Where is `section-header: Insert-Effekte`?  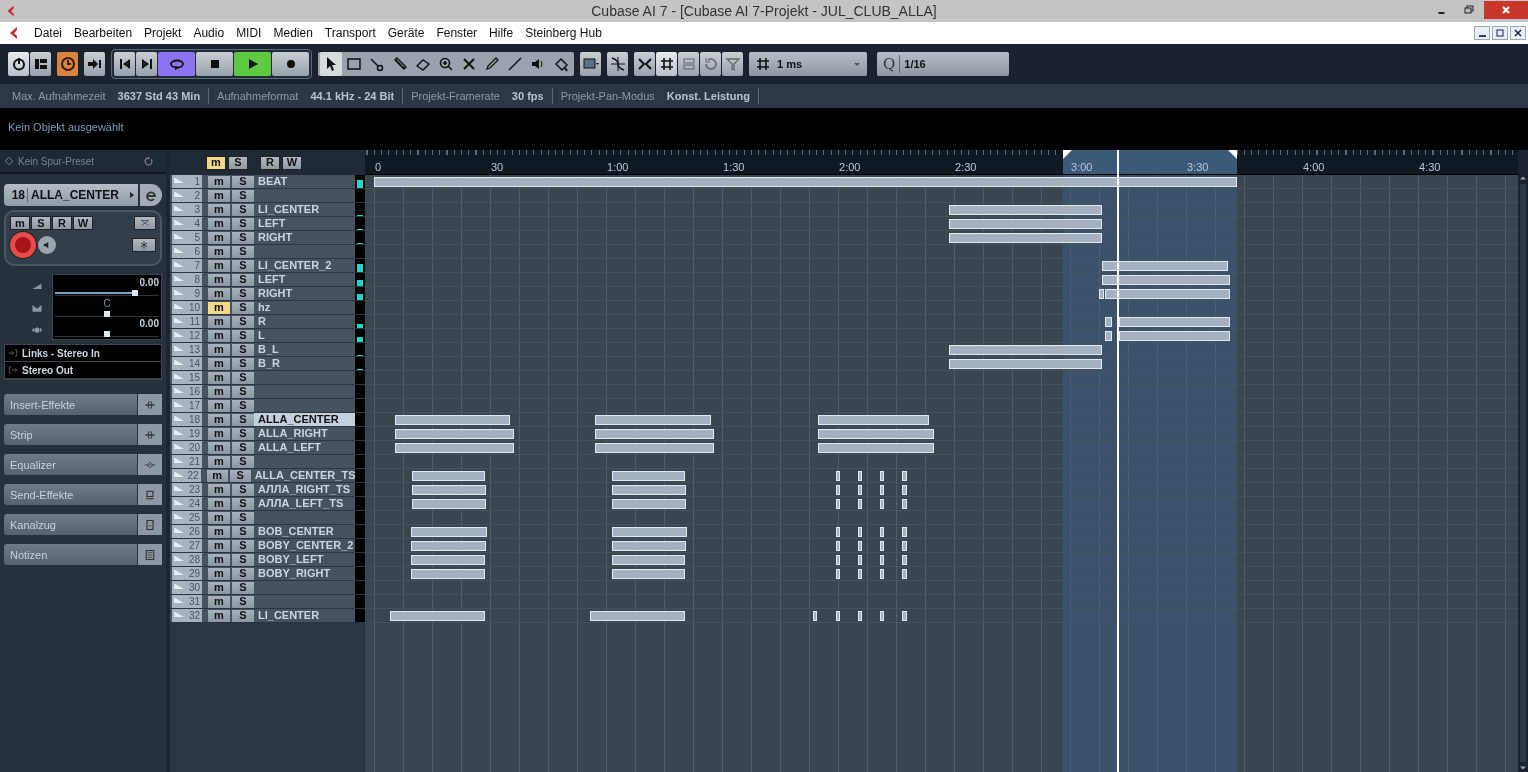
section-header: Insert-Effekte is located at coordinates (70, 404).